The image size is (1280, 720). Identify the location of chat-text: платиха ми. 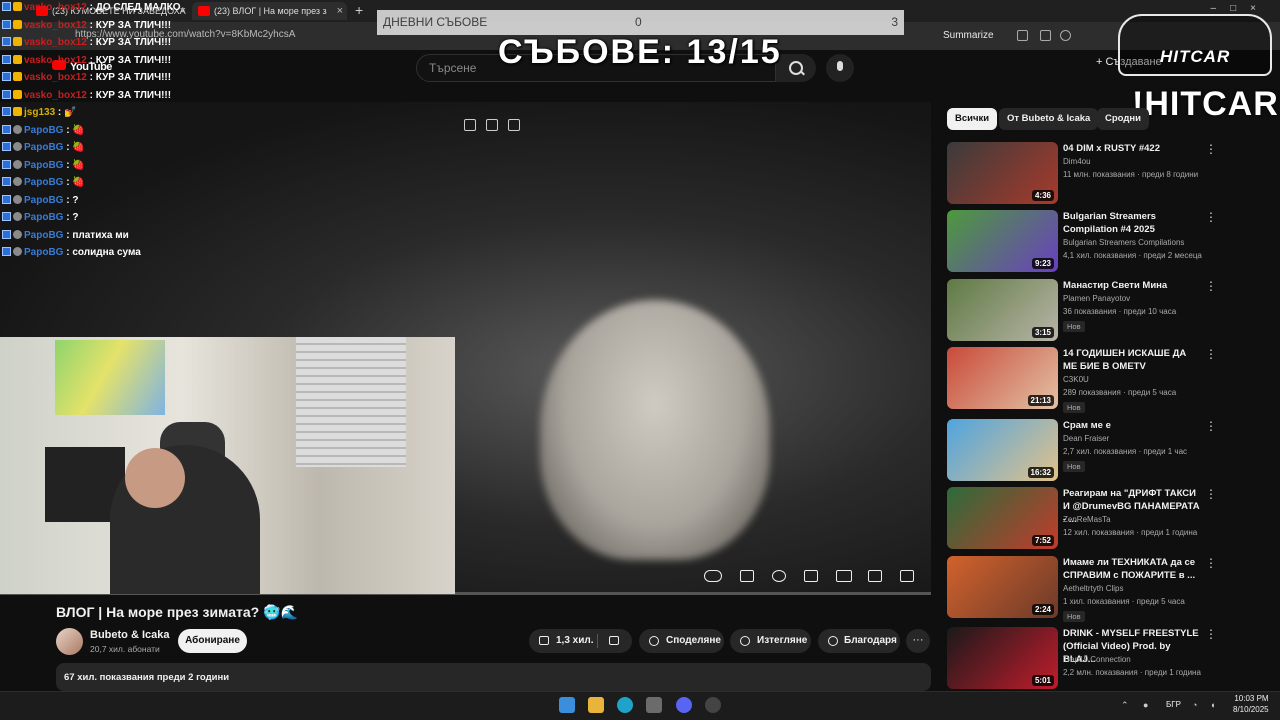
(100, 235).